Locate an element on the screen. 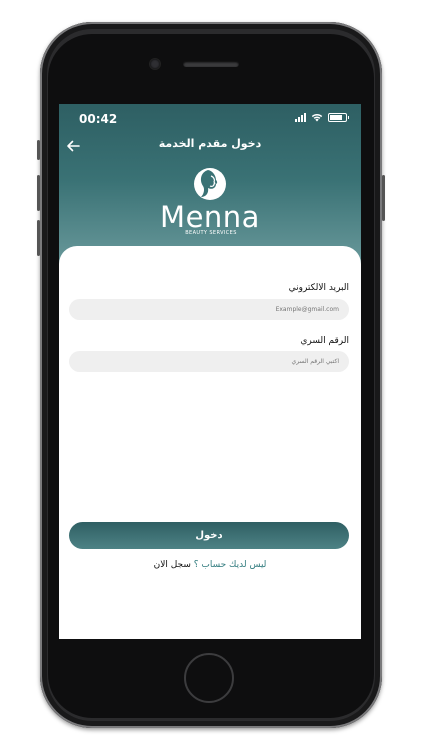 The height and width of the screenshot is (750, 422). status-time: 00:42 is located at coordinates (98, 119).